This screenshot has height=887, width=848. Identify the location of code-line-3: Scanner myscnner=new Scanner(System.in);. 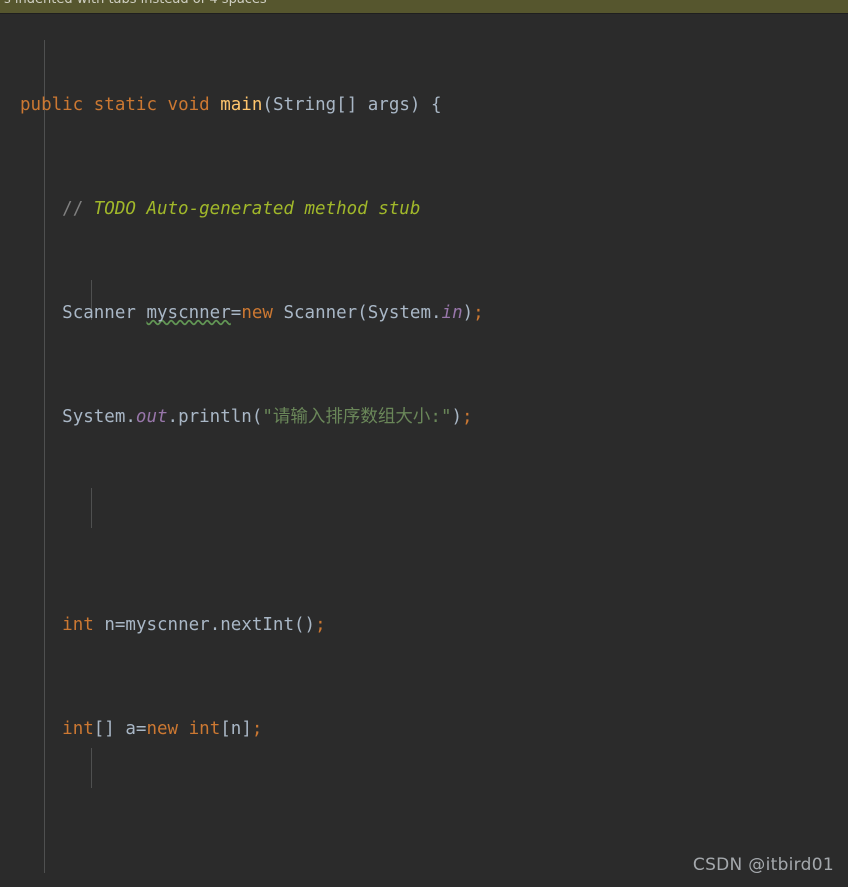
(334, 313).